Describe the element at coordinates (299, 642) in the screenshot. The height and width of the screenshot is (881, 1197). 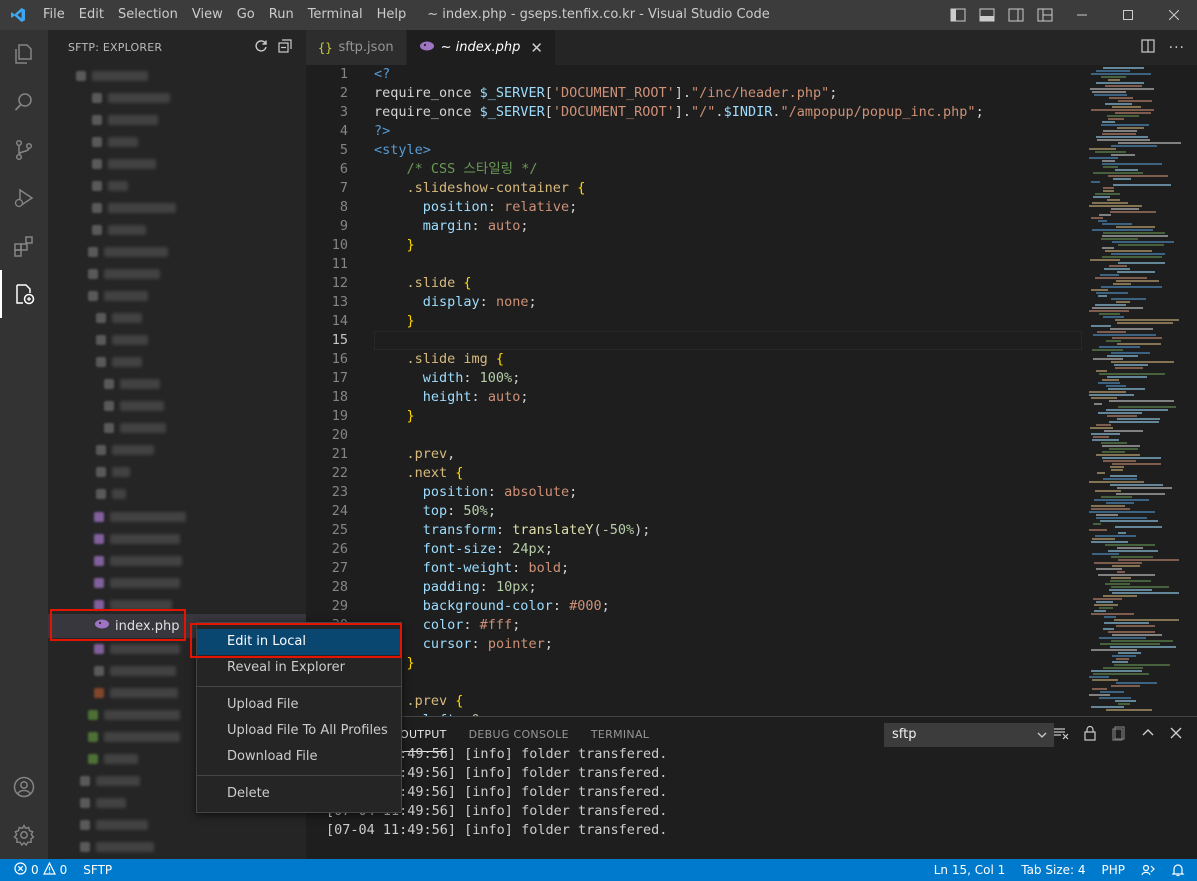
I see `menu-item-edit-in-local: Edit in Local` at that location.